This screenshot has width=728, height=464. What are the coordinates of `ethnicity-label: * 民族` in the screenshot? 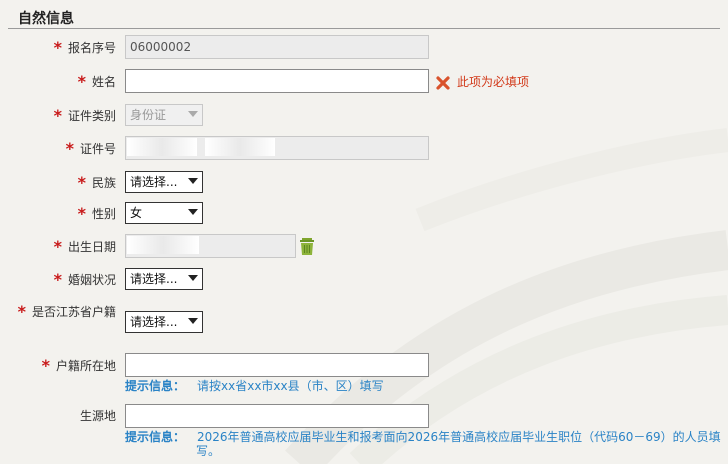 It's located at (96, 182).